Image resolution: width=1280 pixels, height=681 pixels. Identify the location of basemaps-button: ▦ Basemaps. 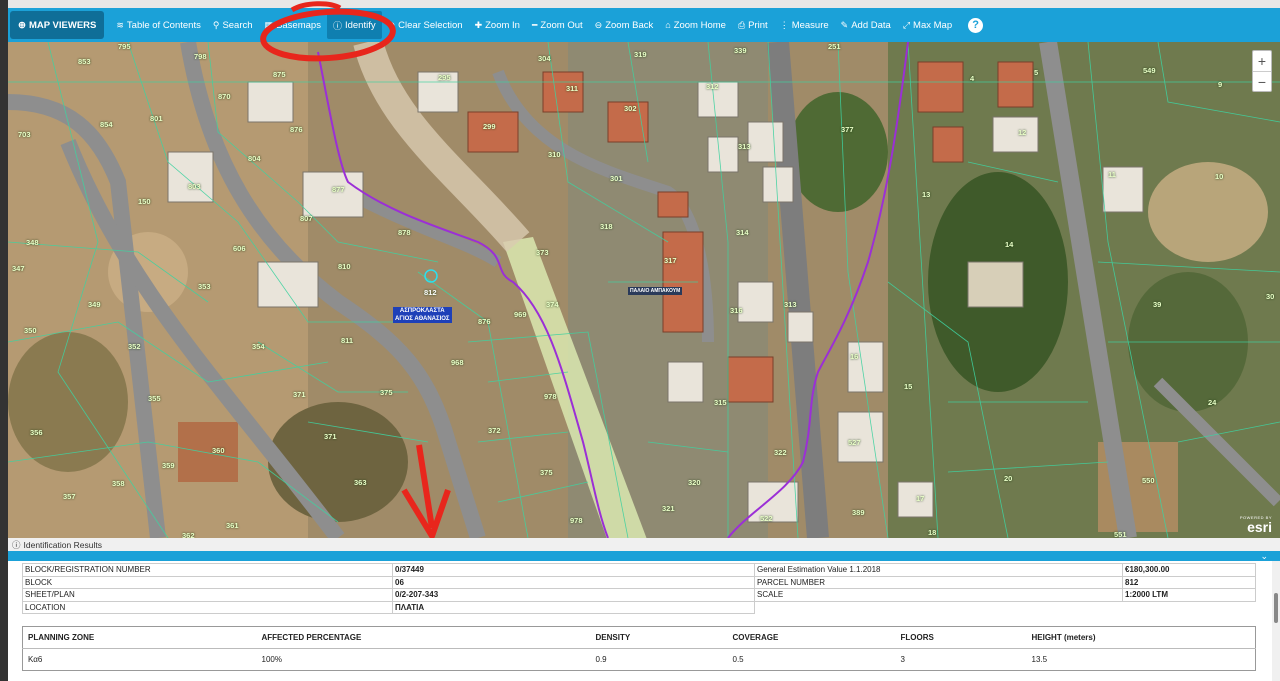
(293, 25).